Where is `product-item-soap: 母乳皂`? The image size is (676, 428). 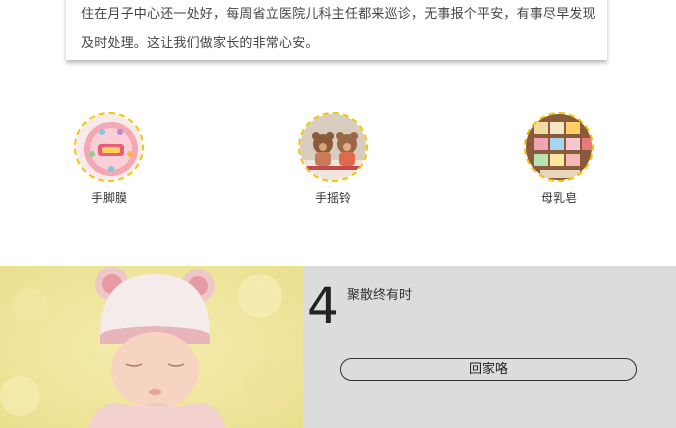
product-item-soap: 母乳皂 is located at coordinates (559, 159).